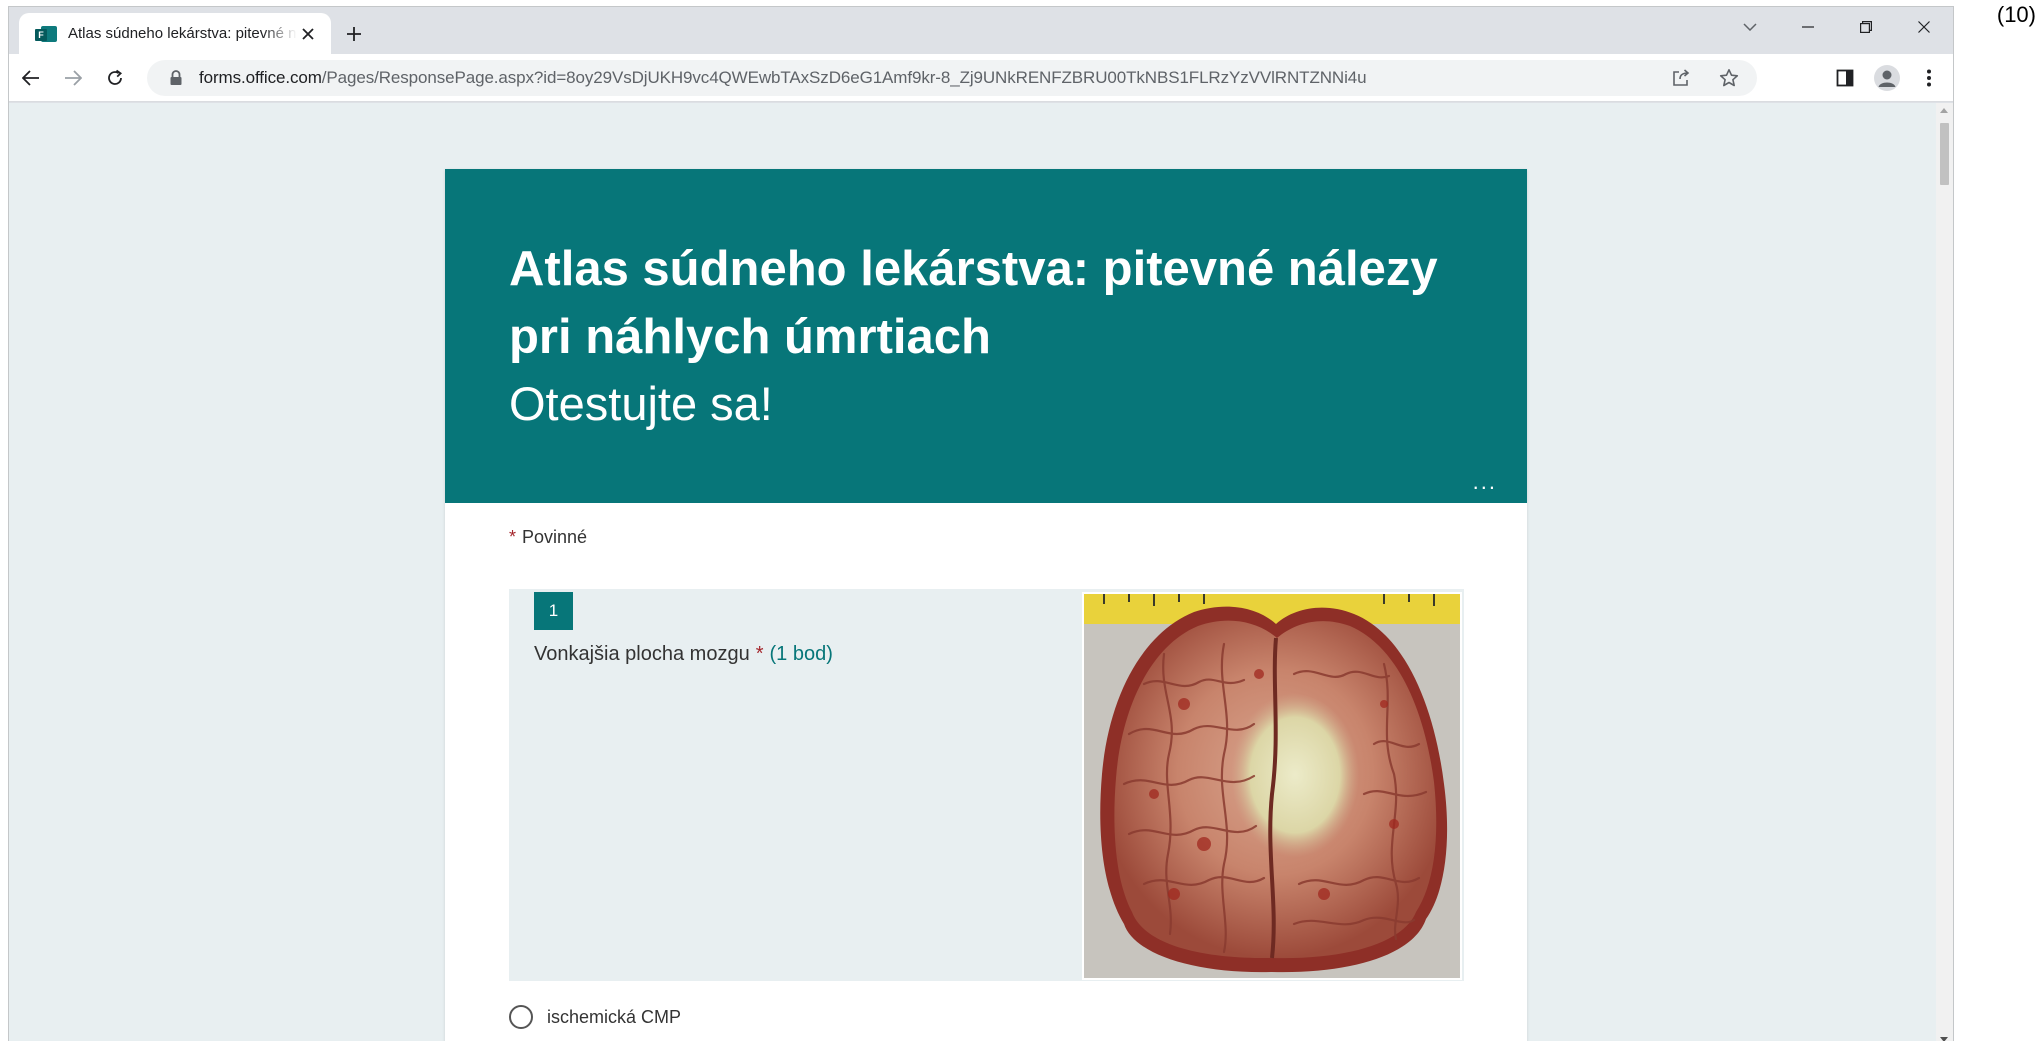 The width and height of the screenshot is (2040, 1041). What do you see at coordinates (1808, 27) in the screenshot?
I see `minimize-icon` at bounding box center [1808, 27].